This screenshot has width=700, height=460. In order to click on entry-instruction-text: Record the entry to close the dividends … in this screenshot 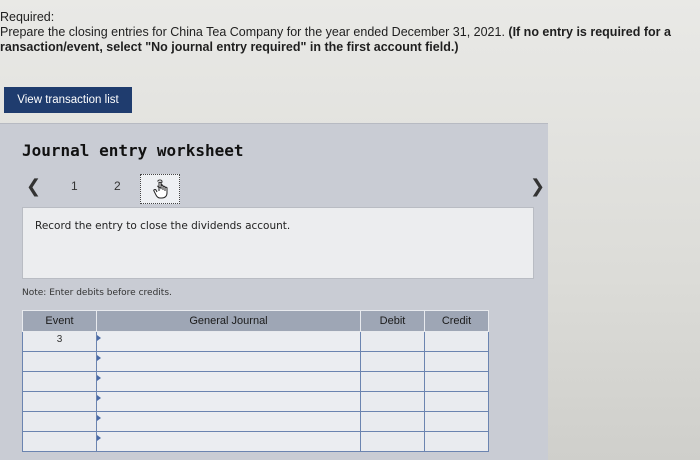, I will do `click(163, 226)`.